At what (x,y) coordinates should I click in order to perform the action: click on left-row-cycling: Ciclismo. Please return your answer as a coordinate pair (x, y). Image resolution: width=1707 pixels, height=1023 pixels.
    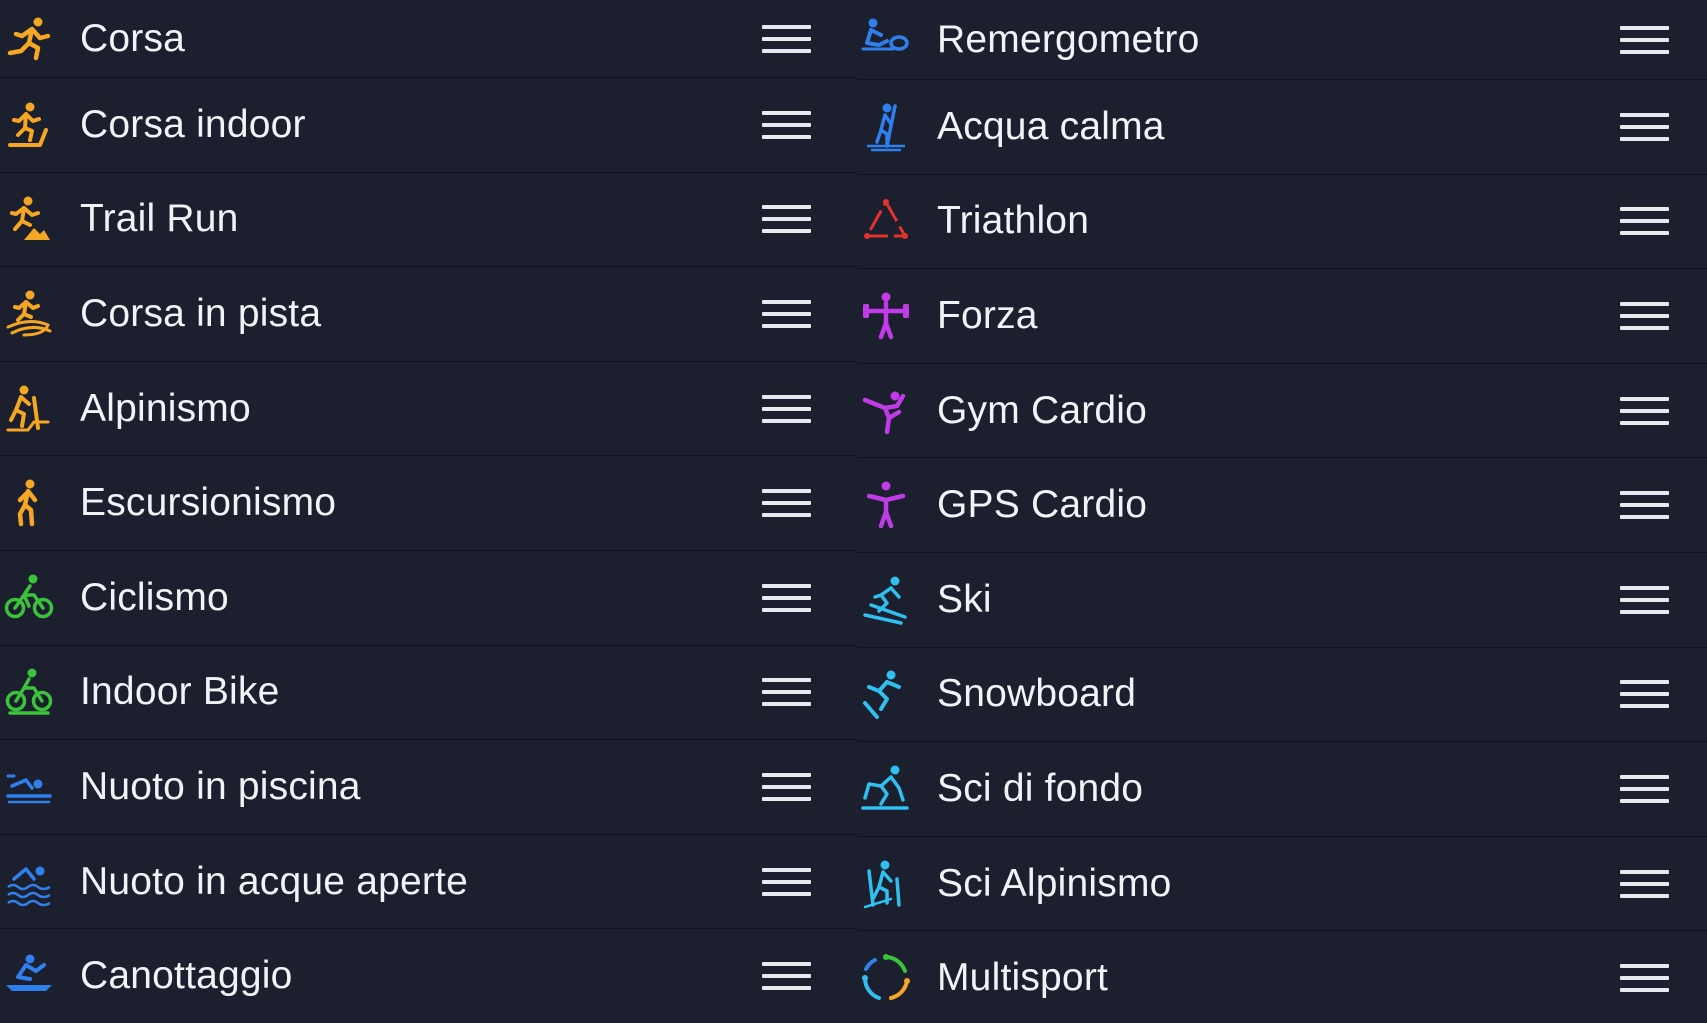
    Looking at the image, I should click on (428, 598).